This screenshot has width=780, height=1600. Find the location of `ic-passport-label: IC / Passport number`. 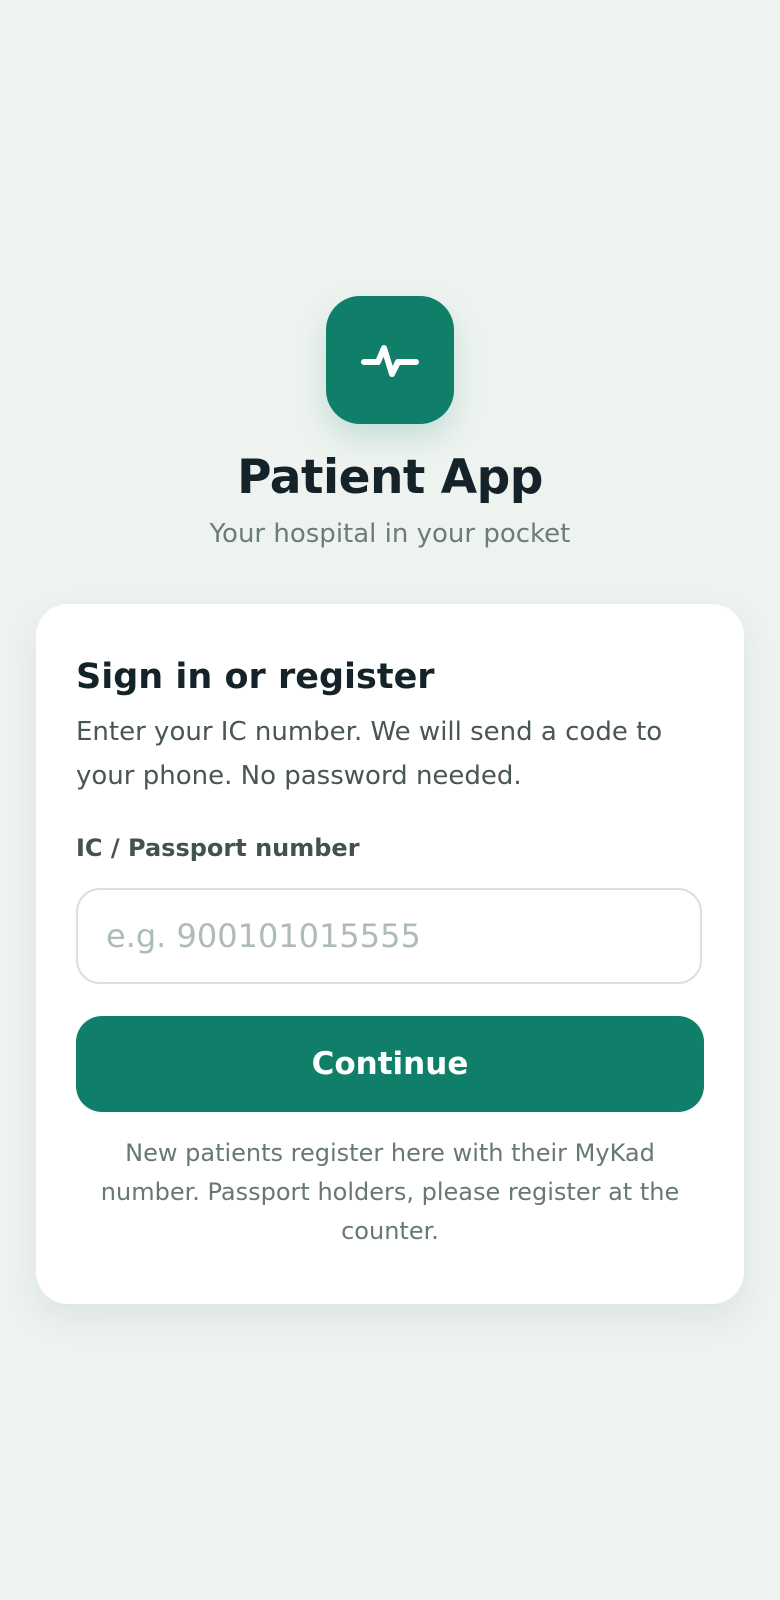

ic-passport-label: IC / Passport number is located at coordinates (218, 848).